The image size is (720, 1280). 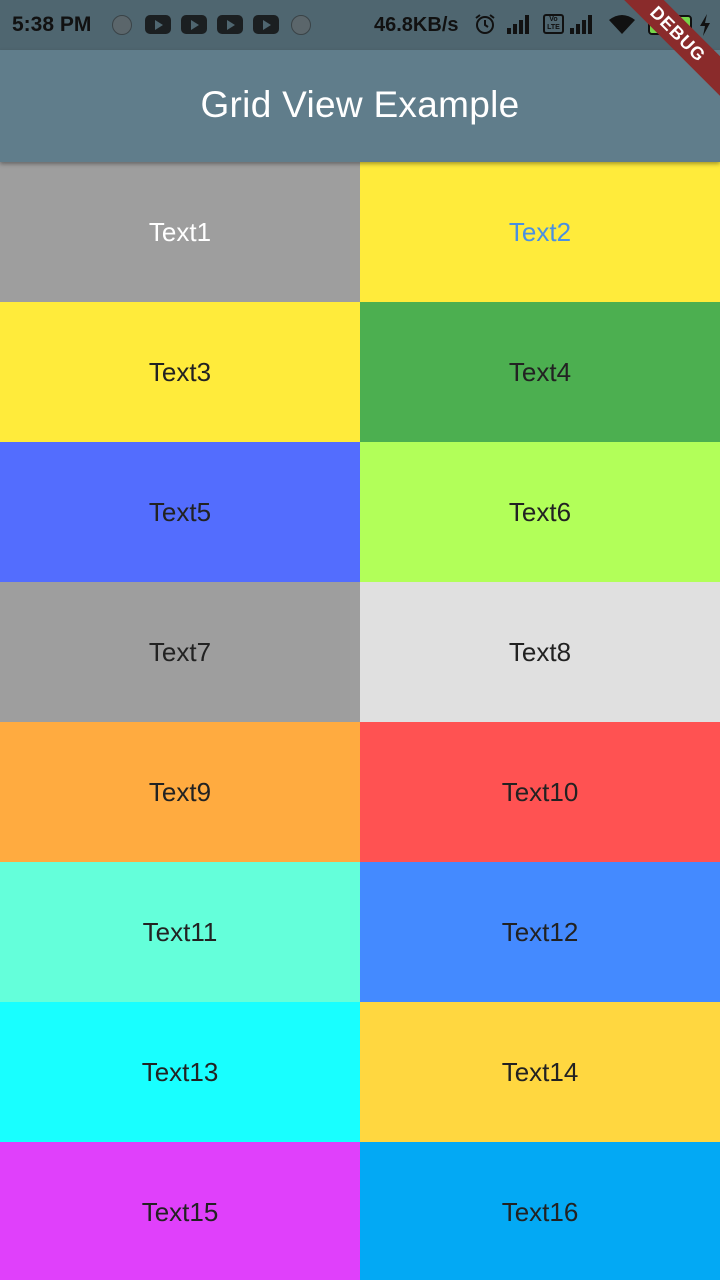 I want to click on grid-tile: Text13, so click(x=180, y=1072).